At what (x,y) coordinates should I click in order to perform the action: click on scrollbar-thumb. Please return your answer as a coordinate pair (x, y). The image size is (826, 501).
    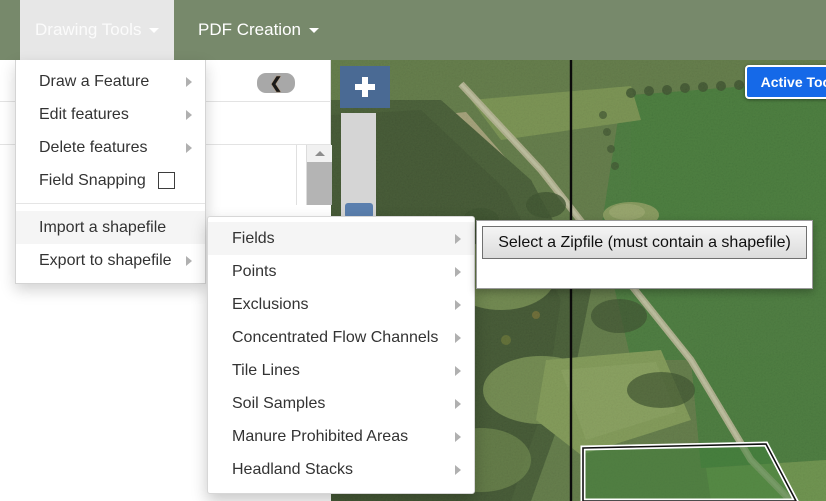
    Looking at the image, I should click on (319, 183).